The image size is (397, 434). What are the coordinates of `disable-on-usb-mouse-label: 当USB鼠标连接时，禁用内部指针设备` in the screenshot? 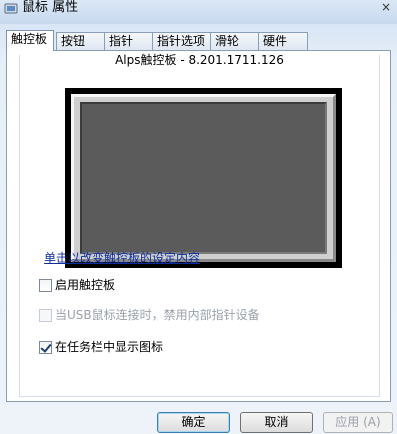 It's located at (157, 315).